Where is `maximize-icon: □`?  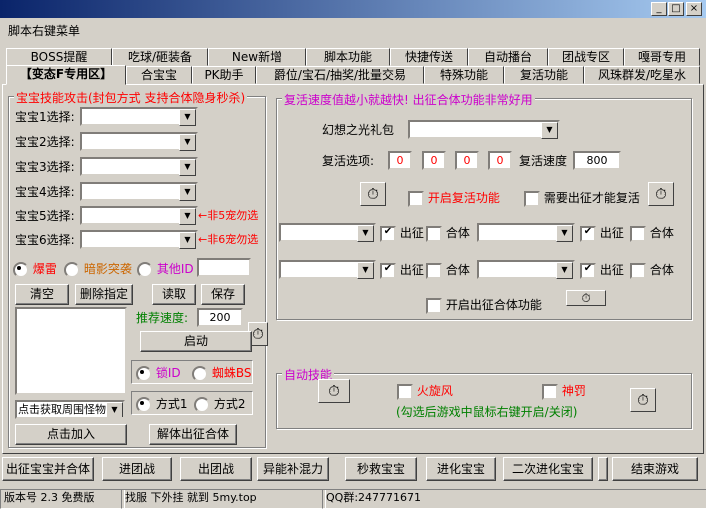
maximize-icon: □ is located at coordinates (676, 9).